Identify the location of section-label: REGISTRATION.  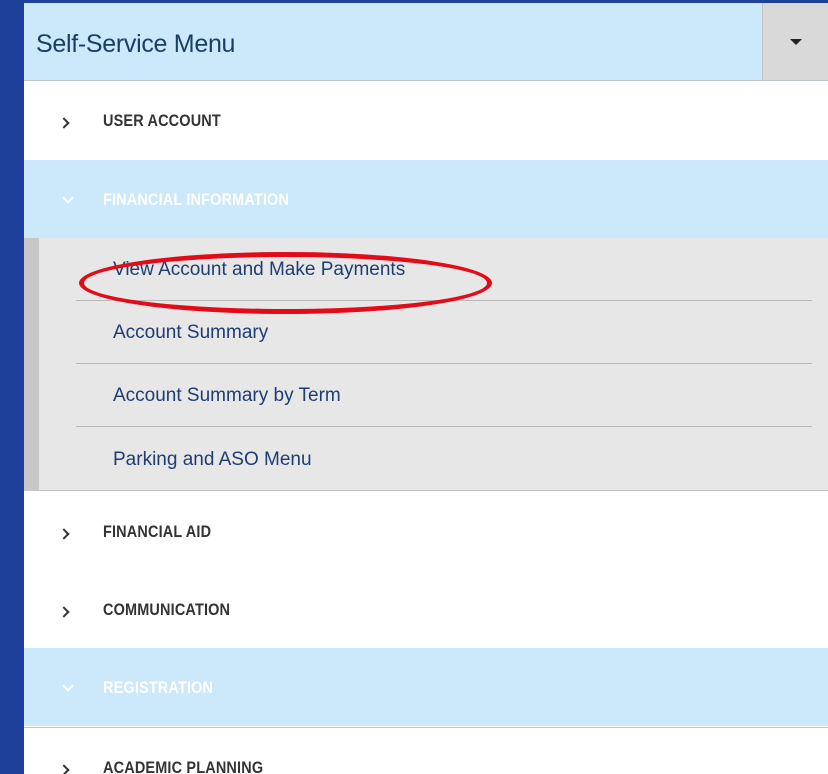
(158, 687).